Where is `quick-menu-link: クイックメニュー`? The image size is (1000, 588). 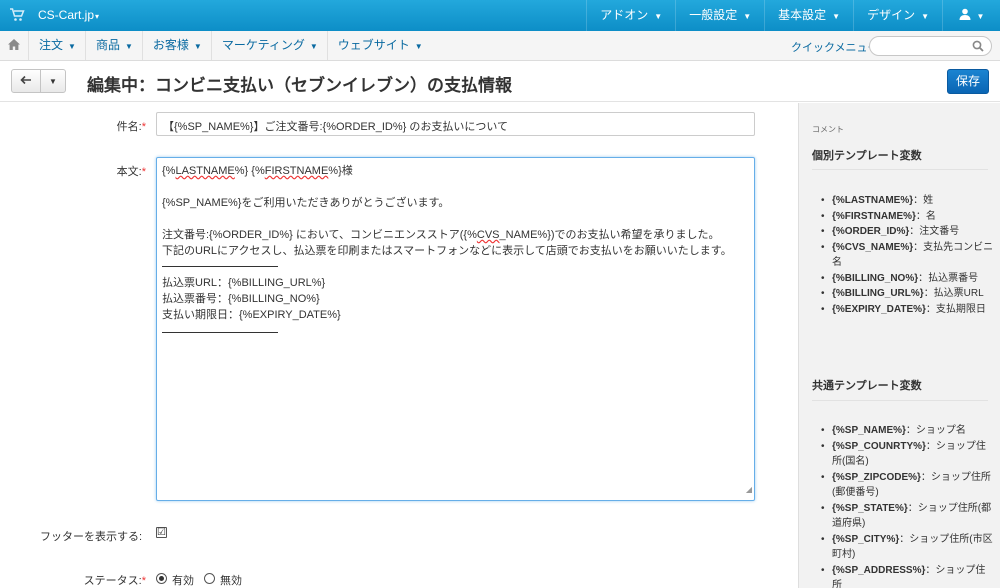 quick-menu-link: クイックメニュー is located at coordinates (835, 47).